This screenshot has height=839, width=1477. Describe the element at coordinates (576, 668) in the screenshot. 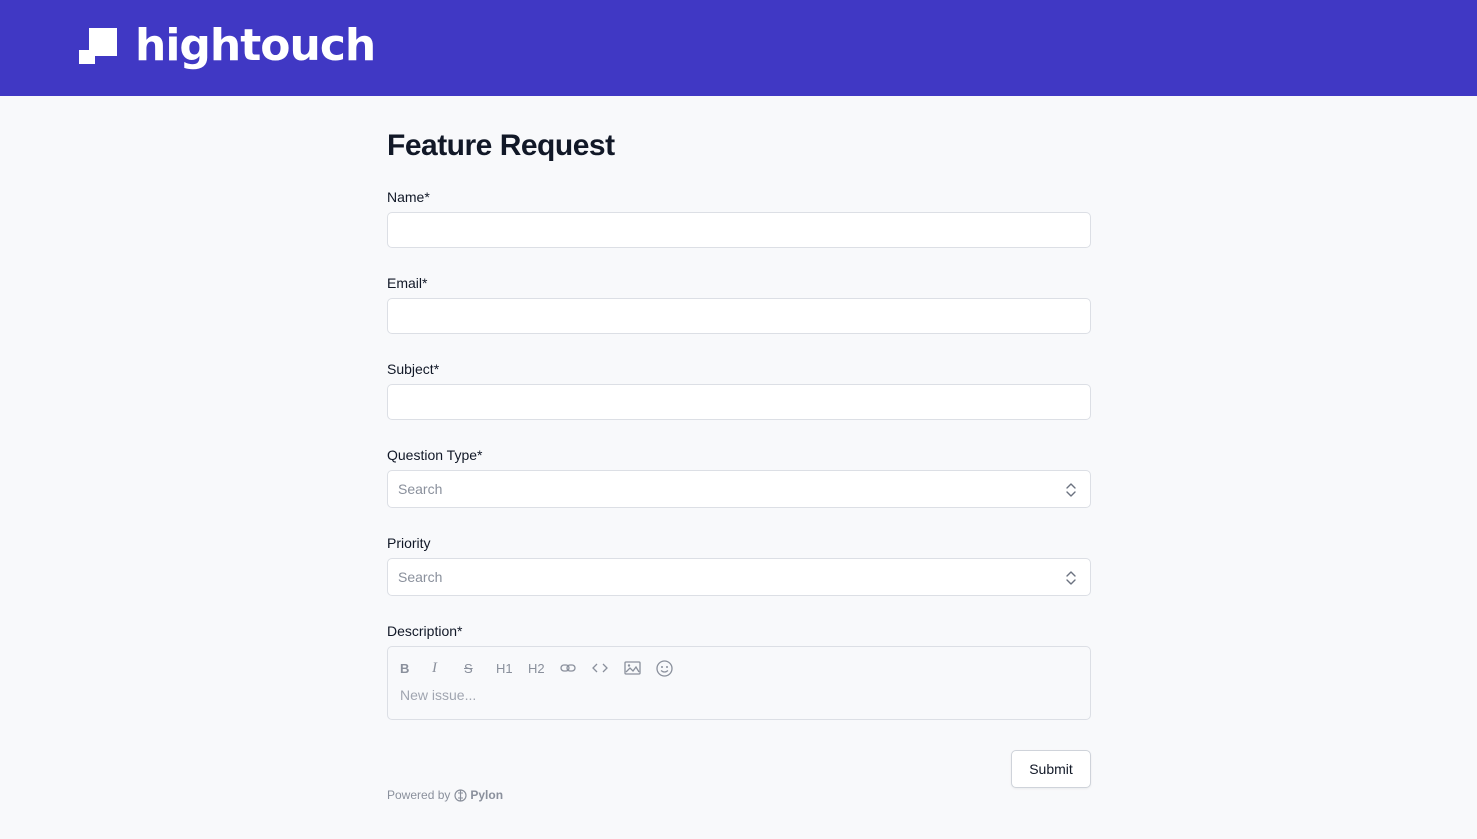

I see `link-icon` at that location.